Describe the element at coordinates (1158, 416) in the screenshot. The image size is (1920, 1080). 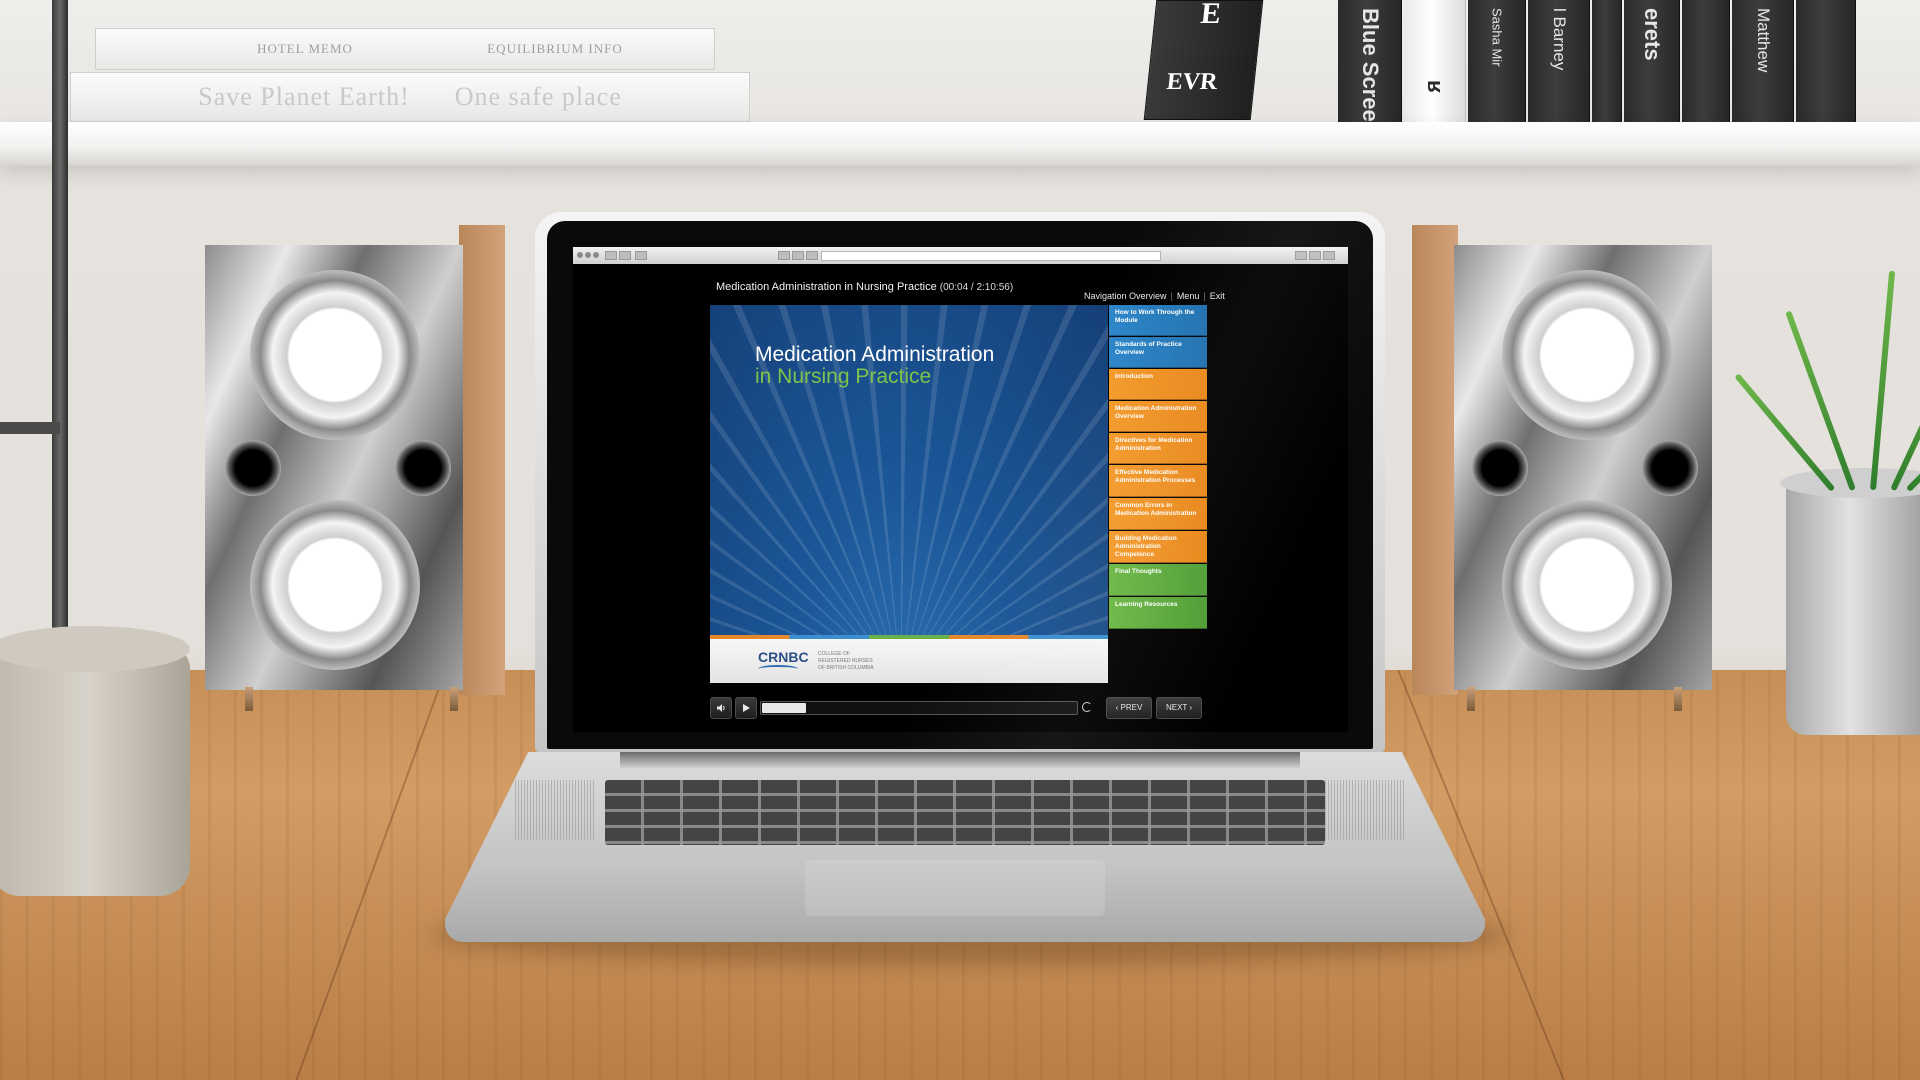
I see `menu-item: Medication Administration Overview` at that location.